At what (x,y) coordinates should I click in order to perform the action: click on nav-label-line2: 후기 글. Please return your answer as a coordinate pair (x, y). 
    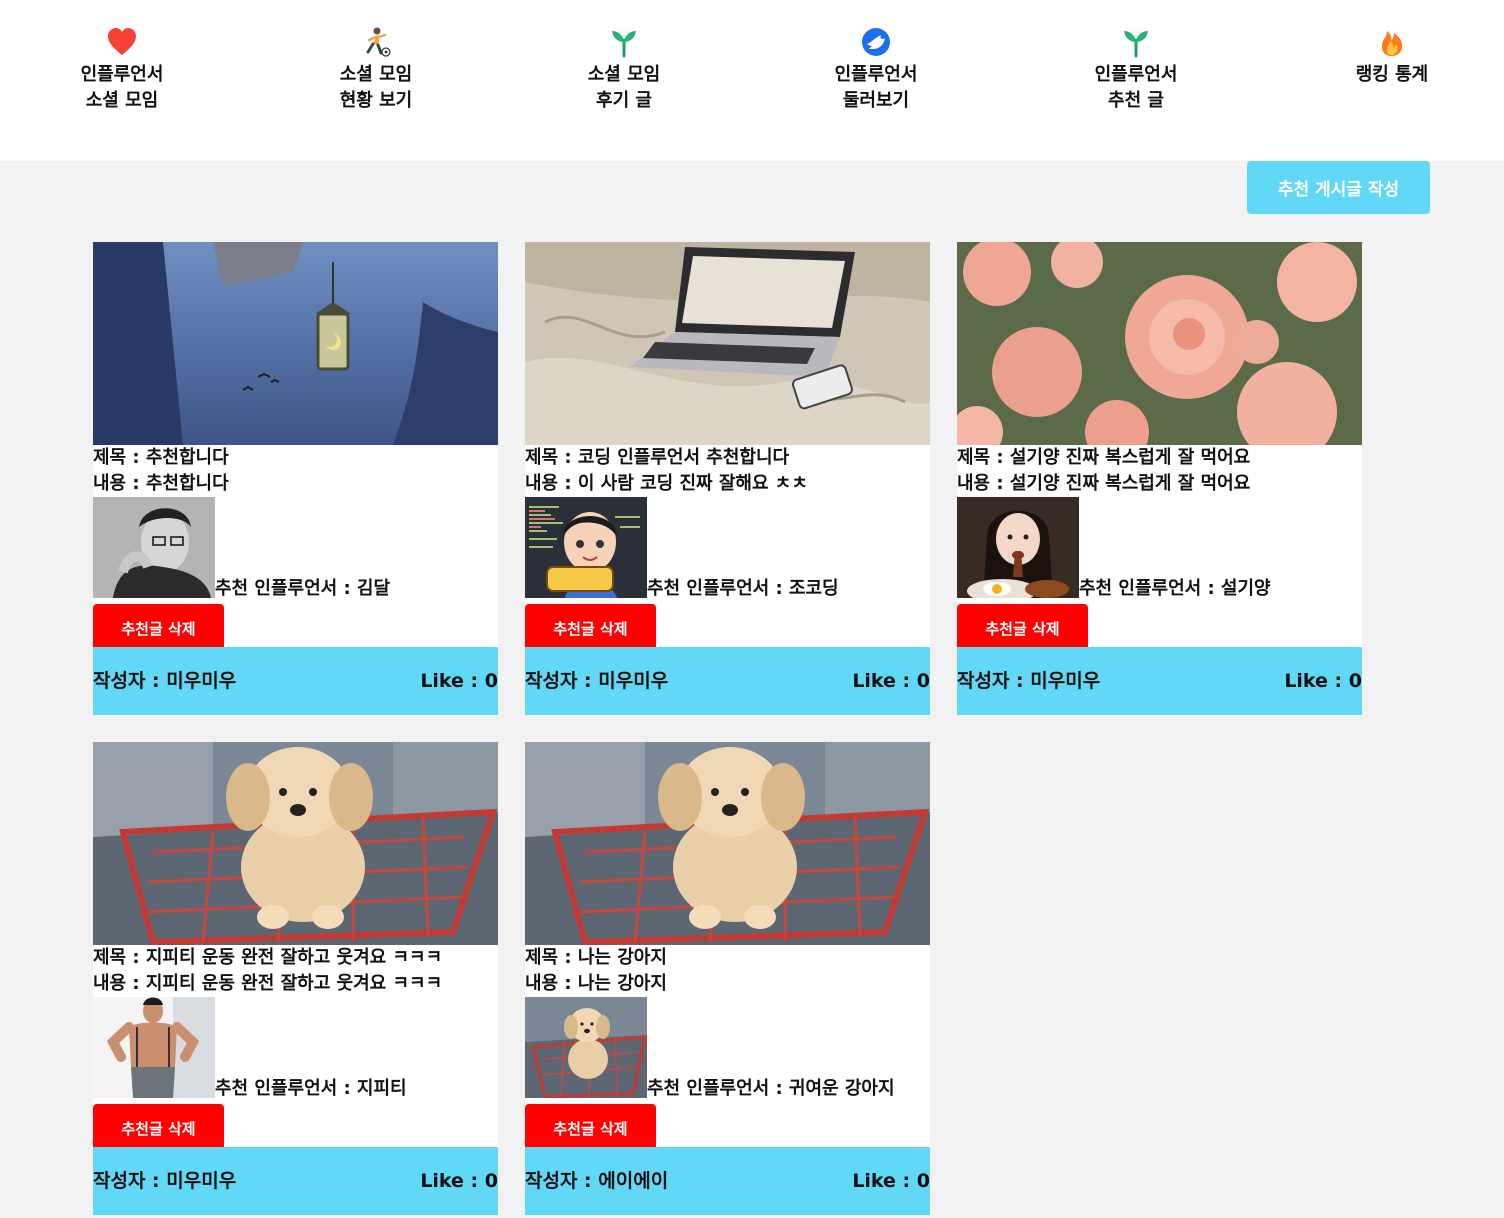
    Looking at the image, I should click on (624, 100).